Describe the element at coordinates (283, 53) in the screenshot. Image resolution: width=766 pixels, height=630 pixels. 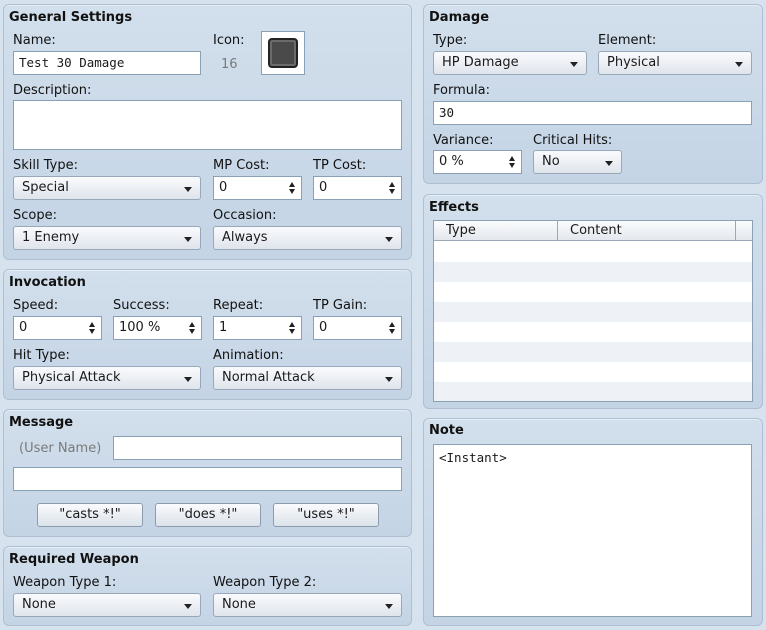
I see `icon-picker` at that location.